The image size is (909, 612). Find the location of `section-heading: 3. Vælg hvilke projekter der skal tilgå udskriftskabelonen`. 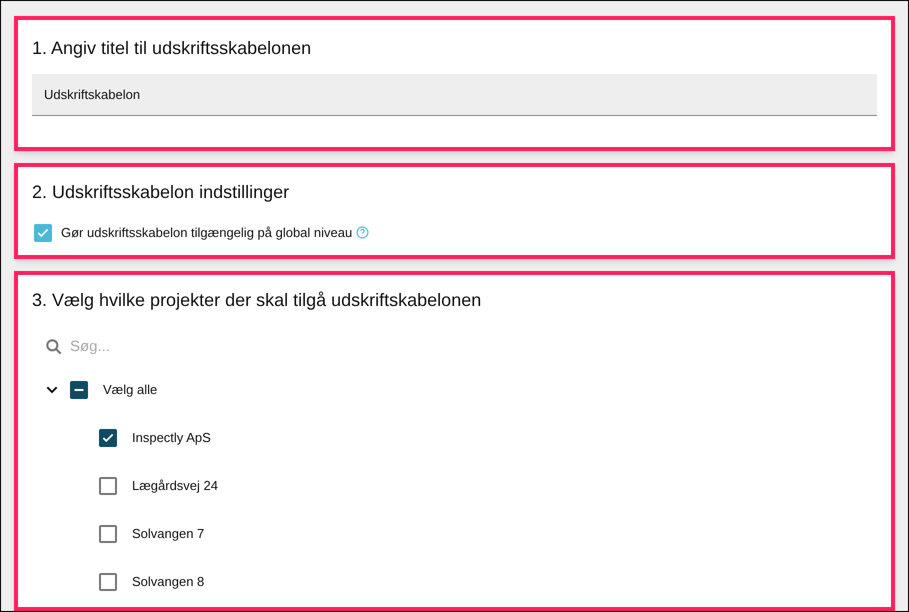

section-heading: 3. Vælg hvilke projekter der skal tilgå udskriftskabelonen is located at coordinates (257, 300).